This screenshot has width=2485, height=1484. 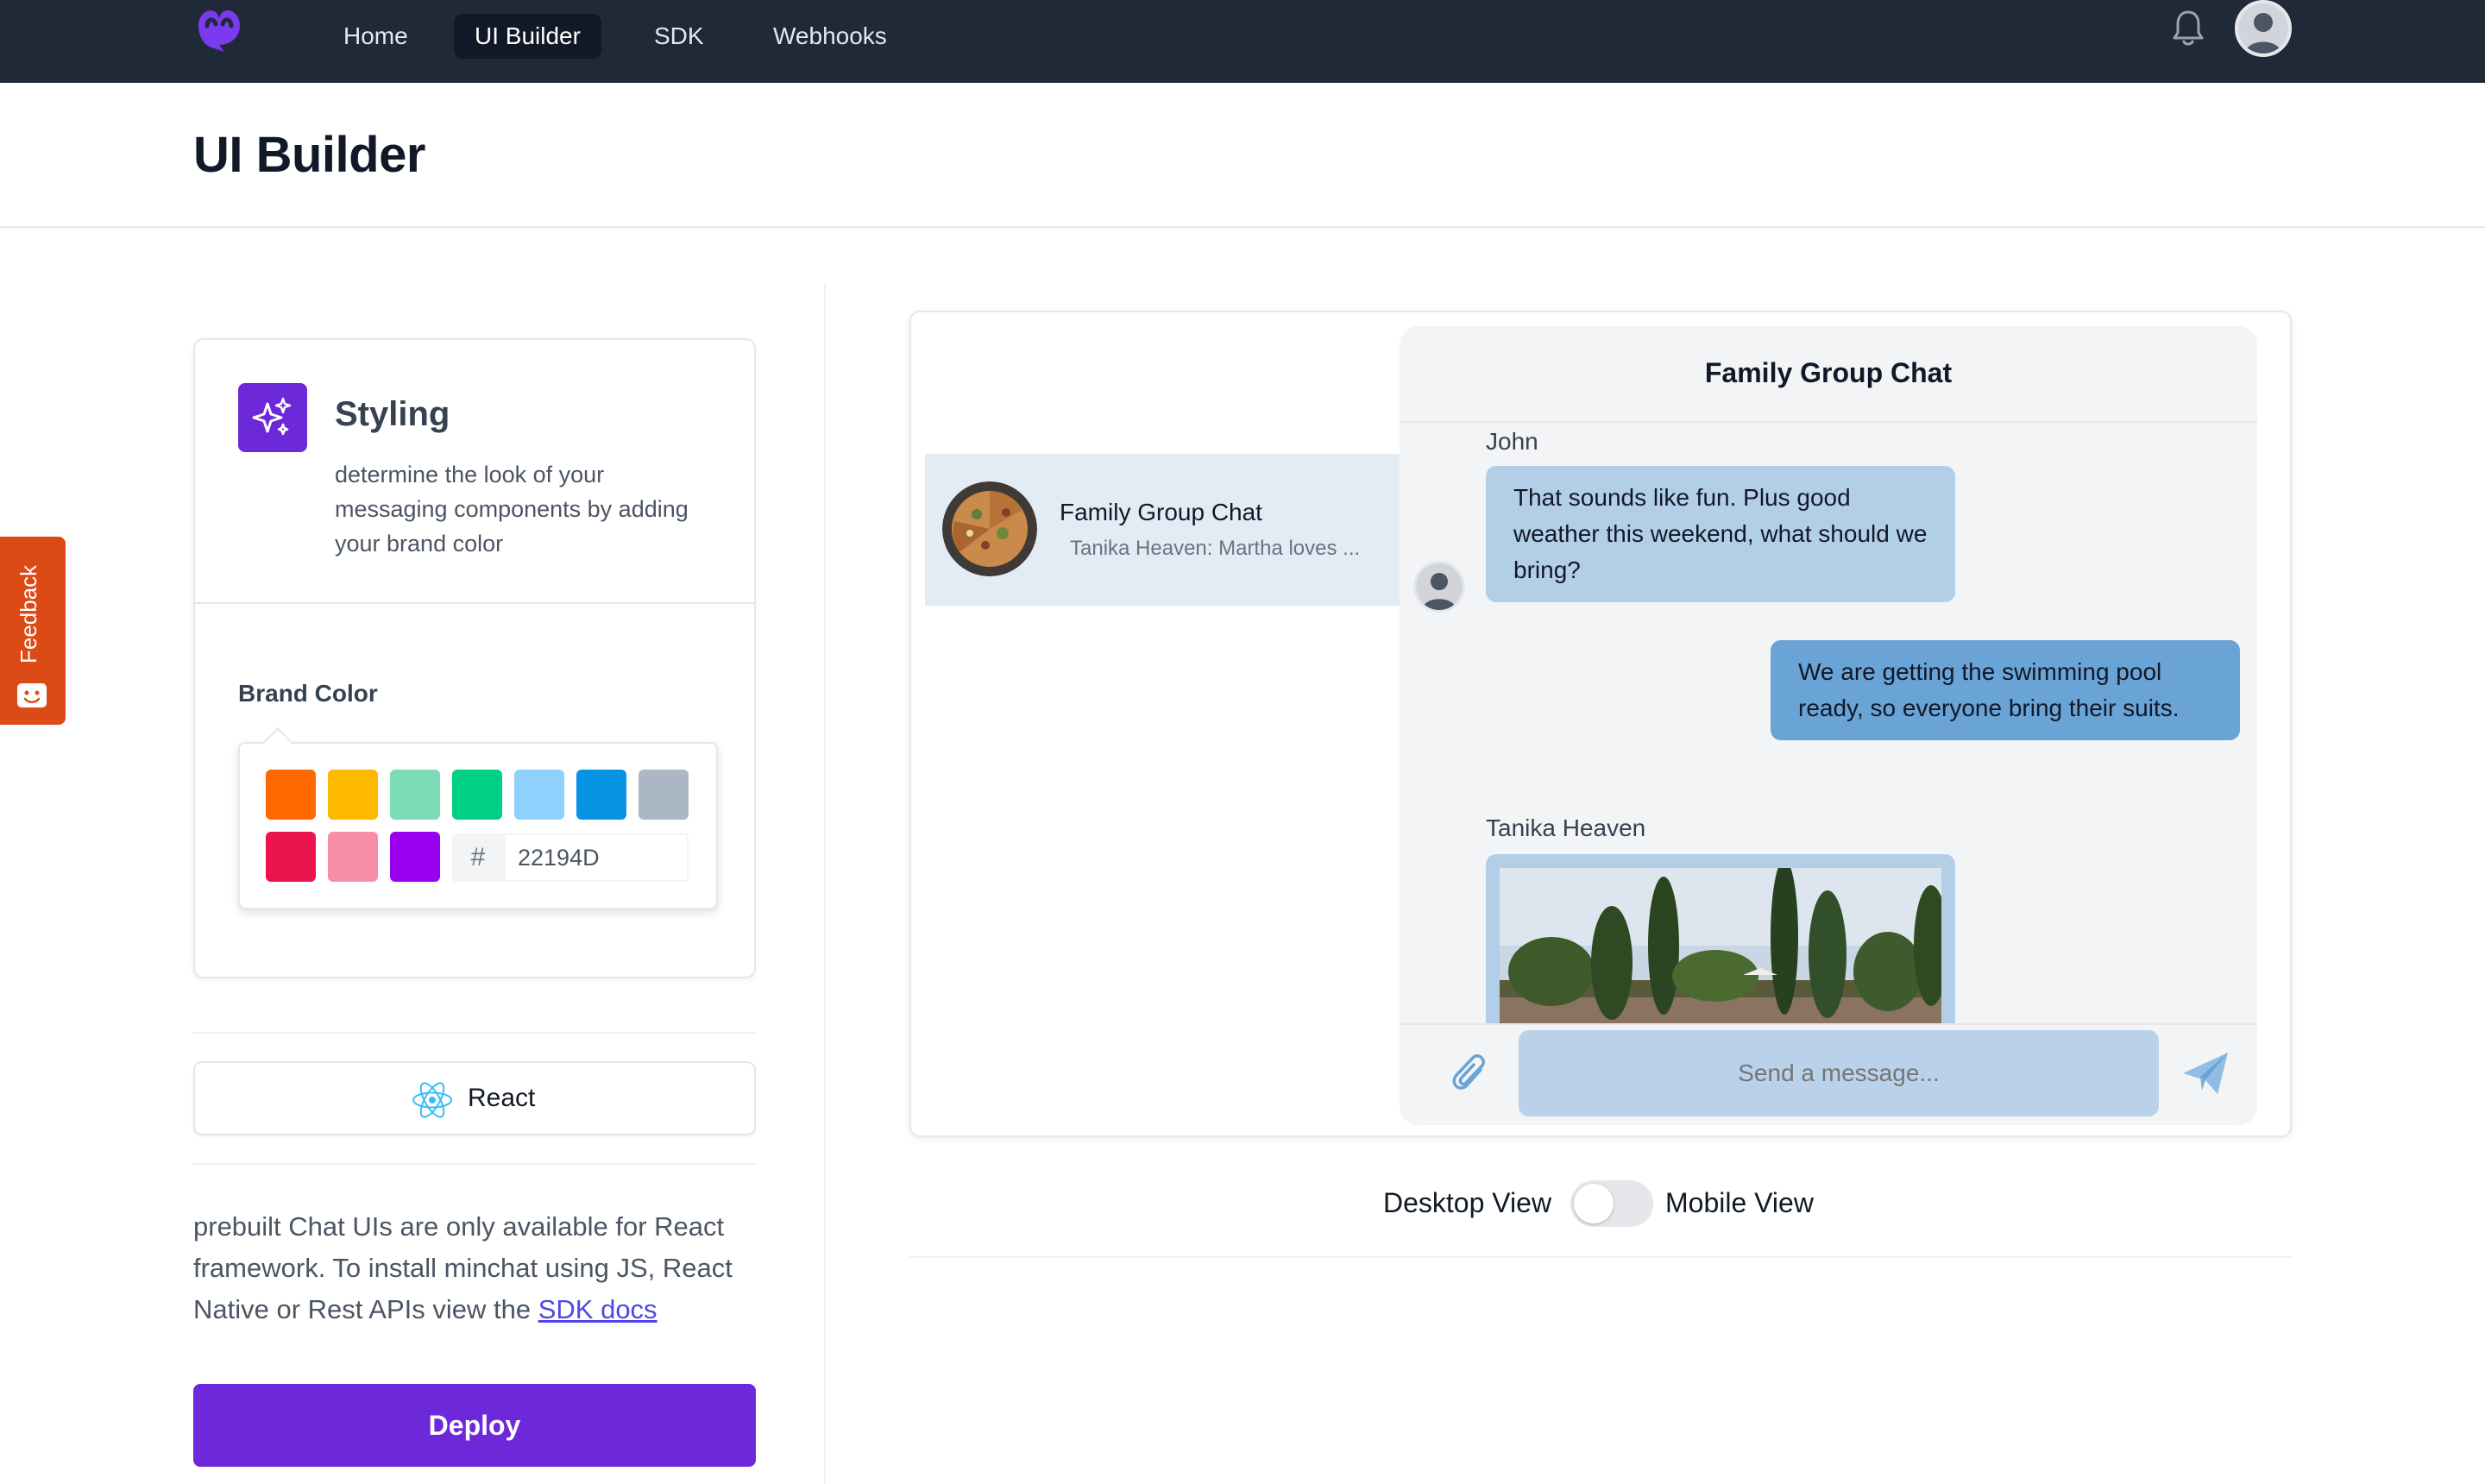 I want to click on garden-photo-image, so click(x=1724, y=945).